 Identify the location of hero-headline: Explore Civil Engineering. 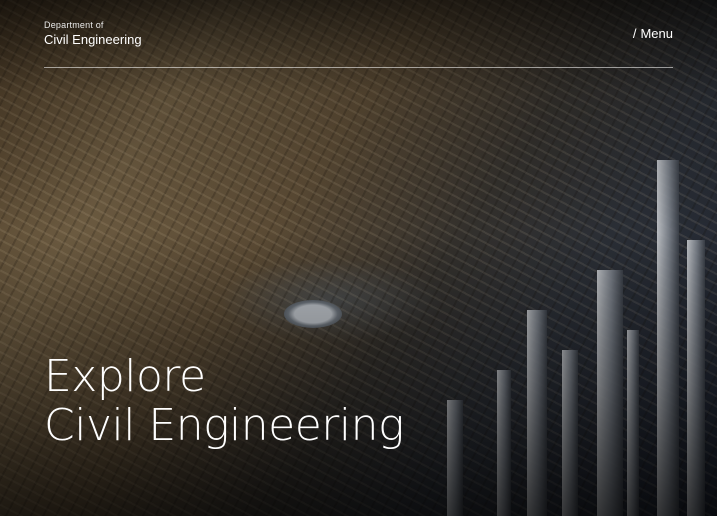
(224, 401).